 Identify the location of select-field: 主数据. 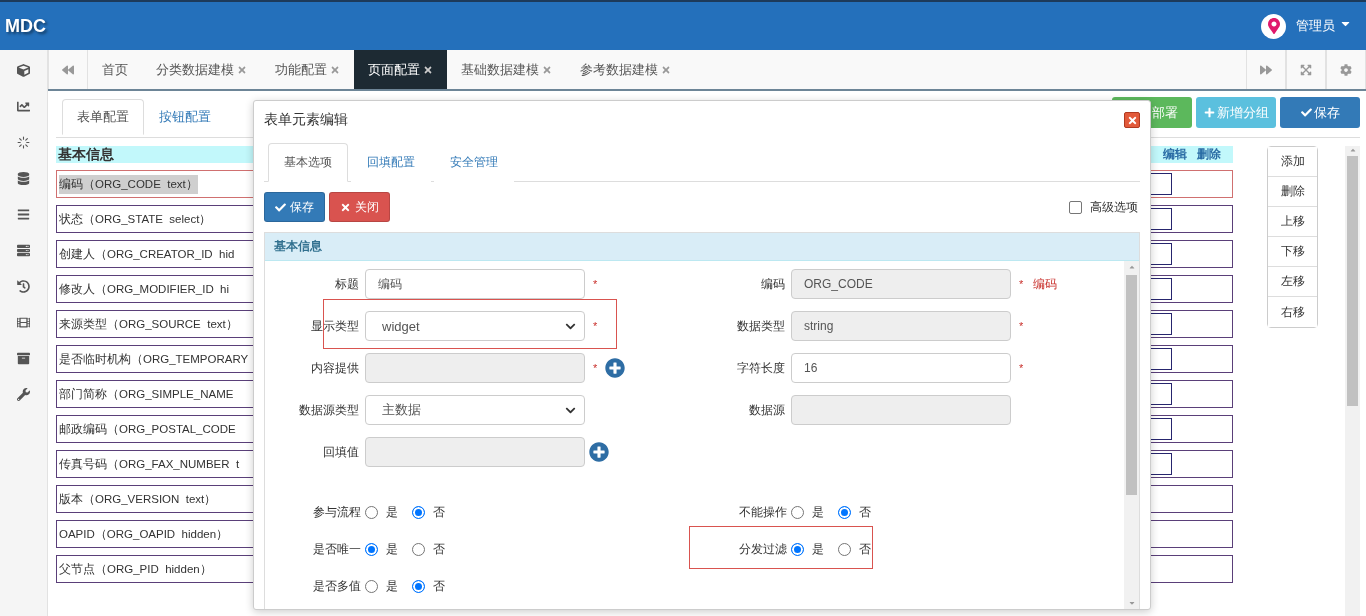
(475, 410).